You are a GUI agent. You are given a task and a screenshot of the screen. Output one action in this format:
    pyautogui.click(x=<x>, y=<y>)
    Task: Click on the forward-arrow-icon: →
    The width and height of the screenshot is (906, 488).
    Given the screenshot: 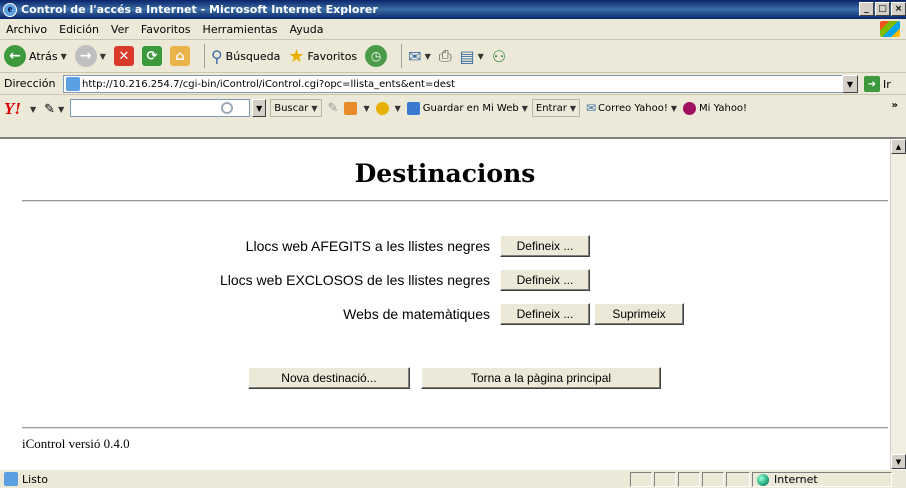 What is the action you would take?
    pyautogui.click(x=85, y=56)
    